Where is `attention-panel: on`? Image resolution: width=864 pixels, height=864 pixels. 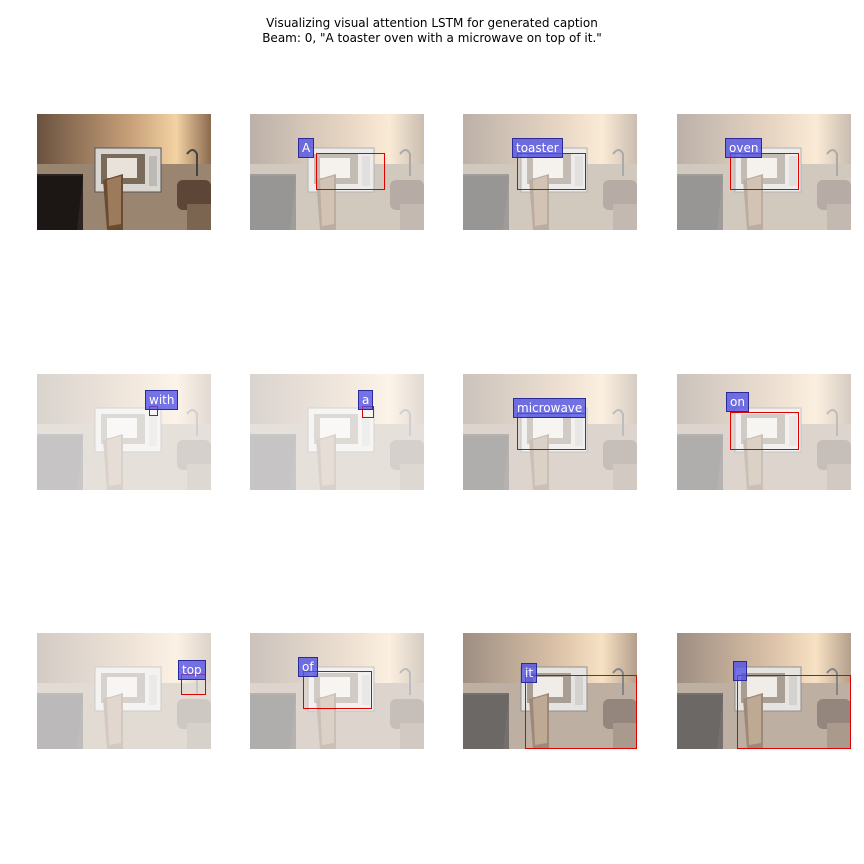
attention-panel: on is located at coordinates (764, 432).